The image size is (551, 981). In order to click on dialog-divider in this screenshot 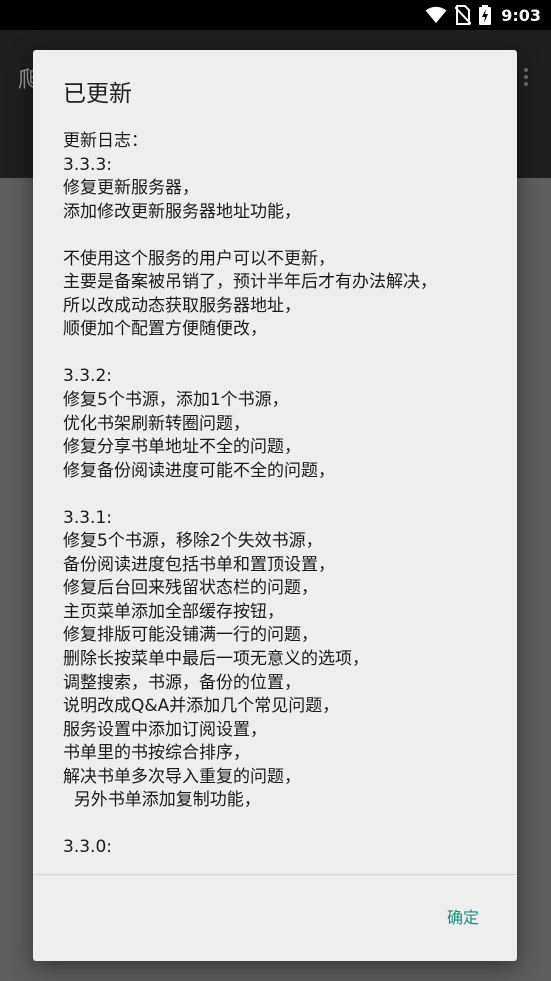, I will do `click(275, 874)`.